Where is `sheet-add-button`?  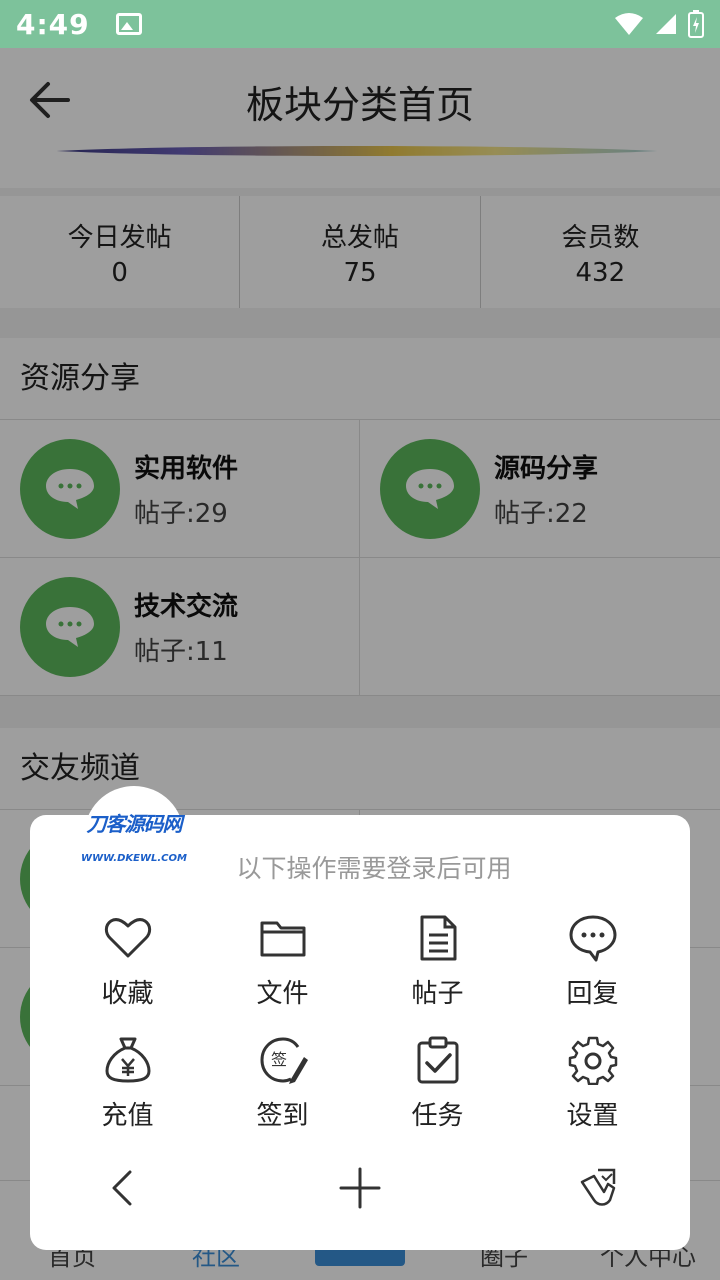
sheet-add-button is located at coordinates (360, 1188).